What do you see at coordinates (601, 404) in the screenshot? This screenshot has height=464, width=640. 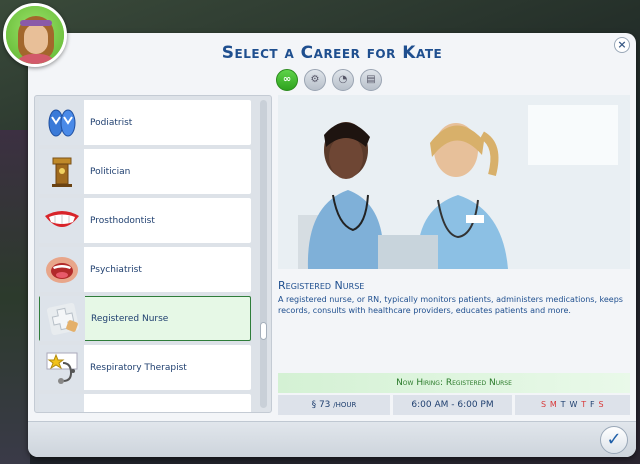 I see `day-saturday: S` at bounding box center [601, 404].